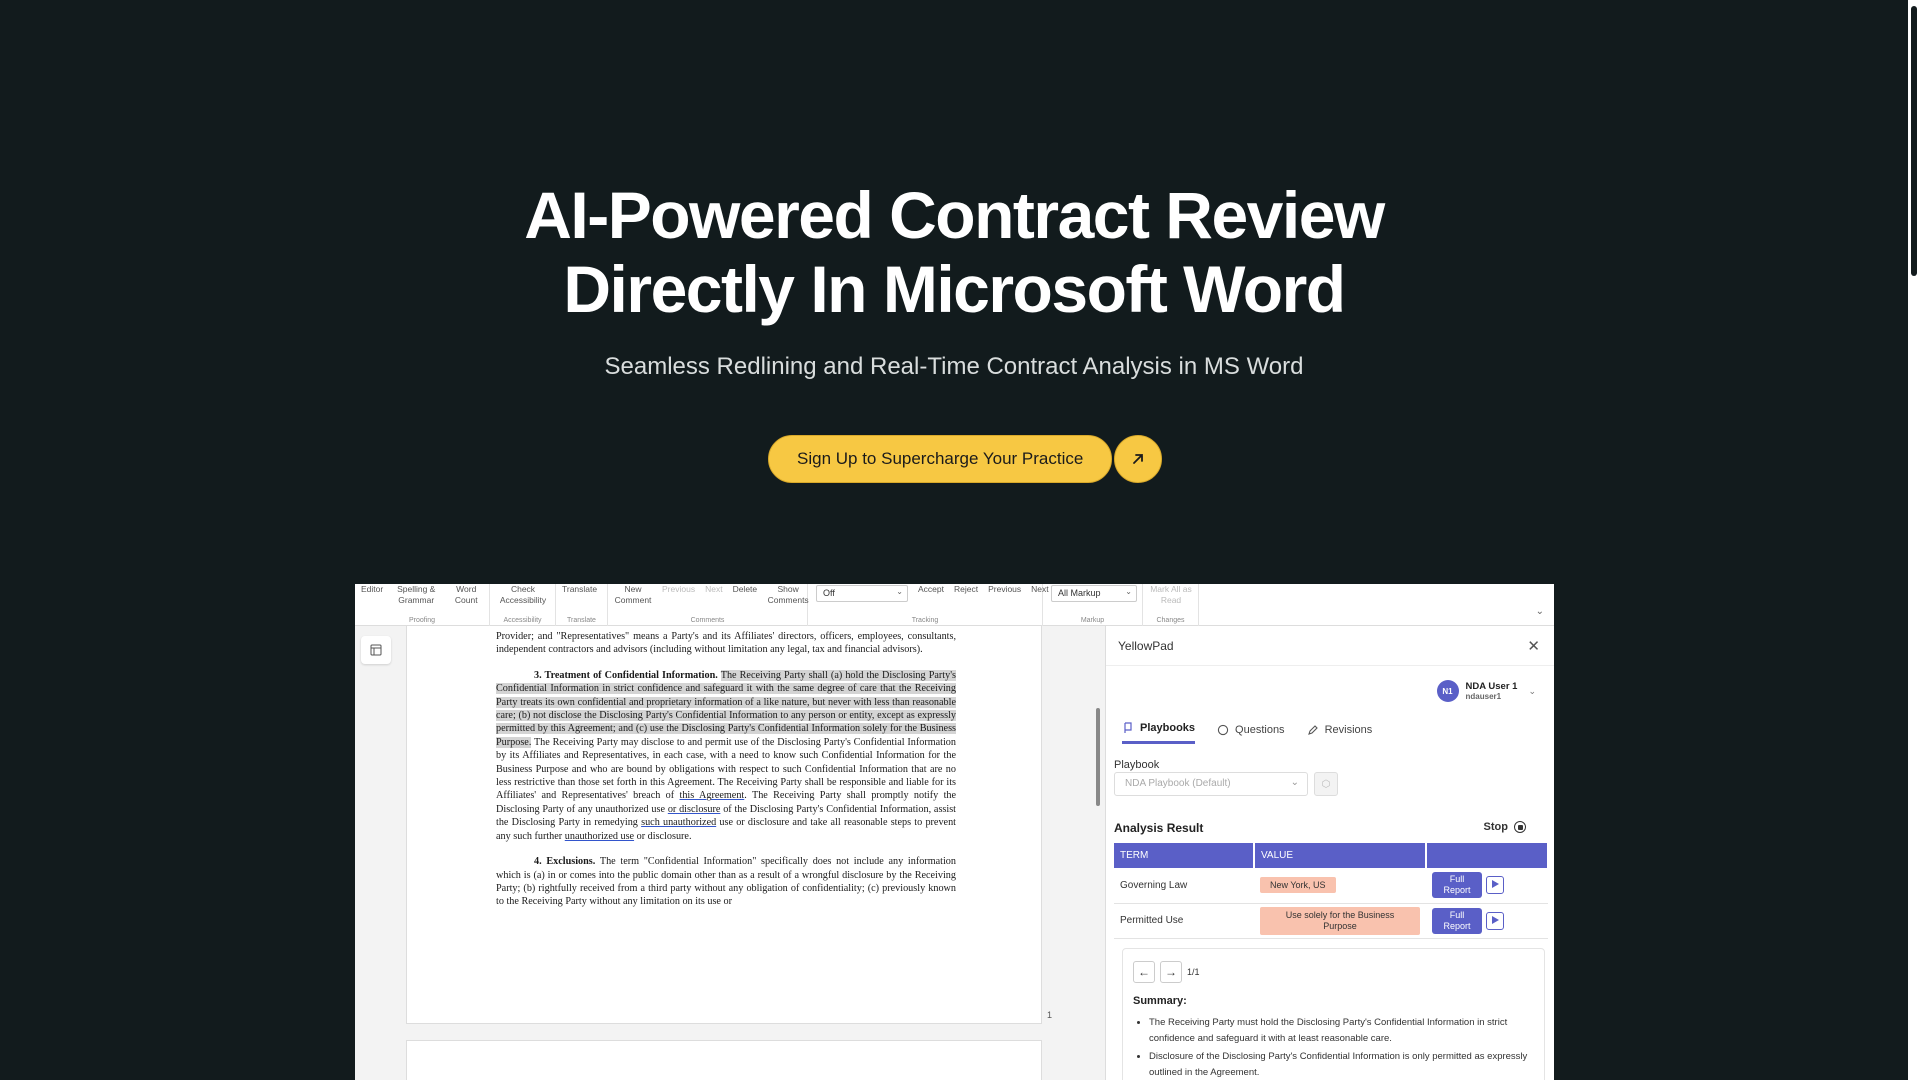  I want to click on table-row: Governing Law New York, US Full Report, so click(1331, 886).